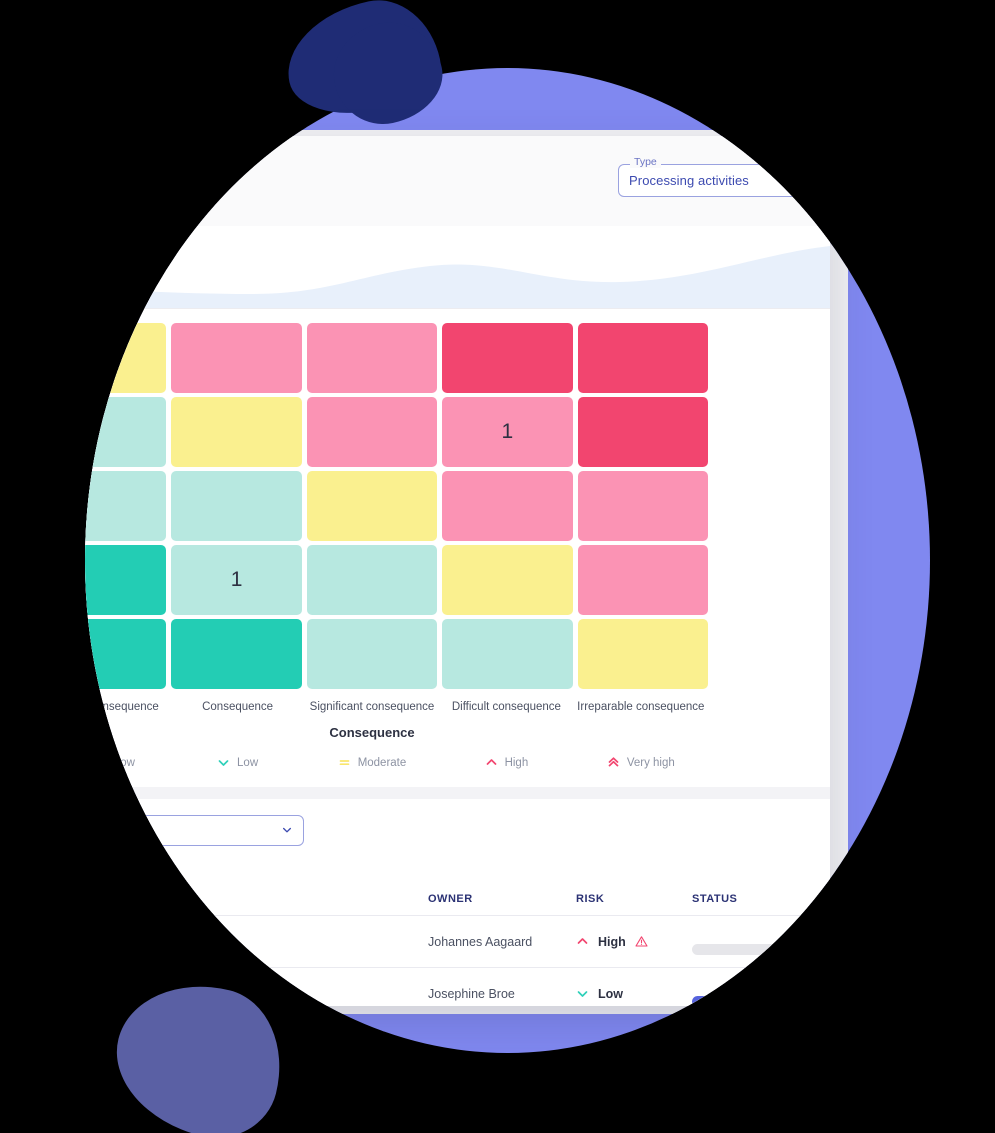 Image resolution: width=995 pixels, height=1133 pixels. Describe the element at coordinates (372, 732) in the screenshot. I see `x-axis-title: Consequence` at that location.